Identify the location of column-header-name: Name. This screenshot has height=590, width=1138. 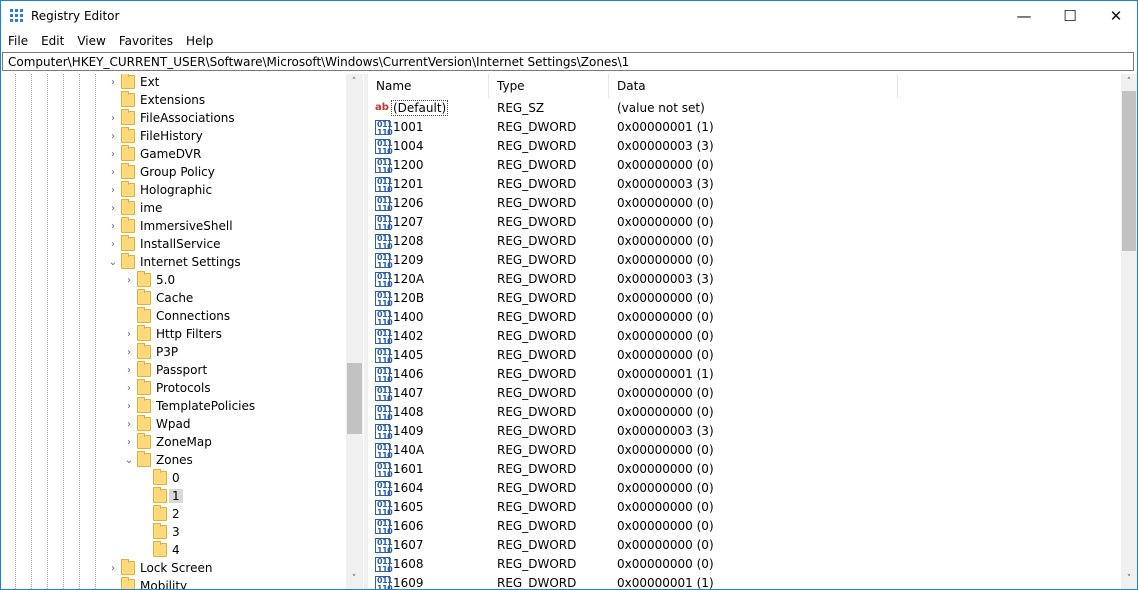
(428, 86).